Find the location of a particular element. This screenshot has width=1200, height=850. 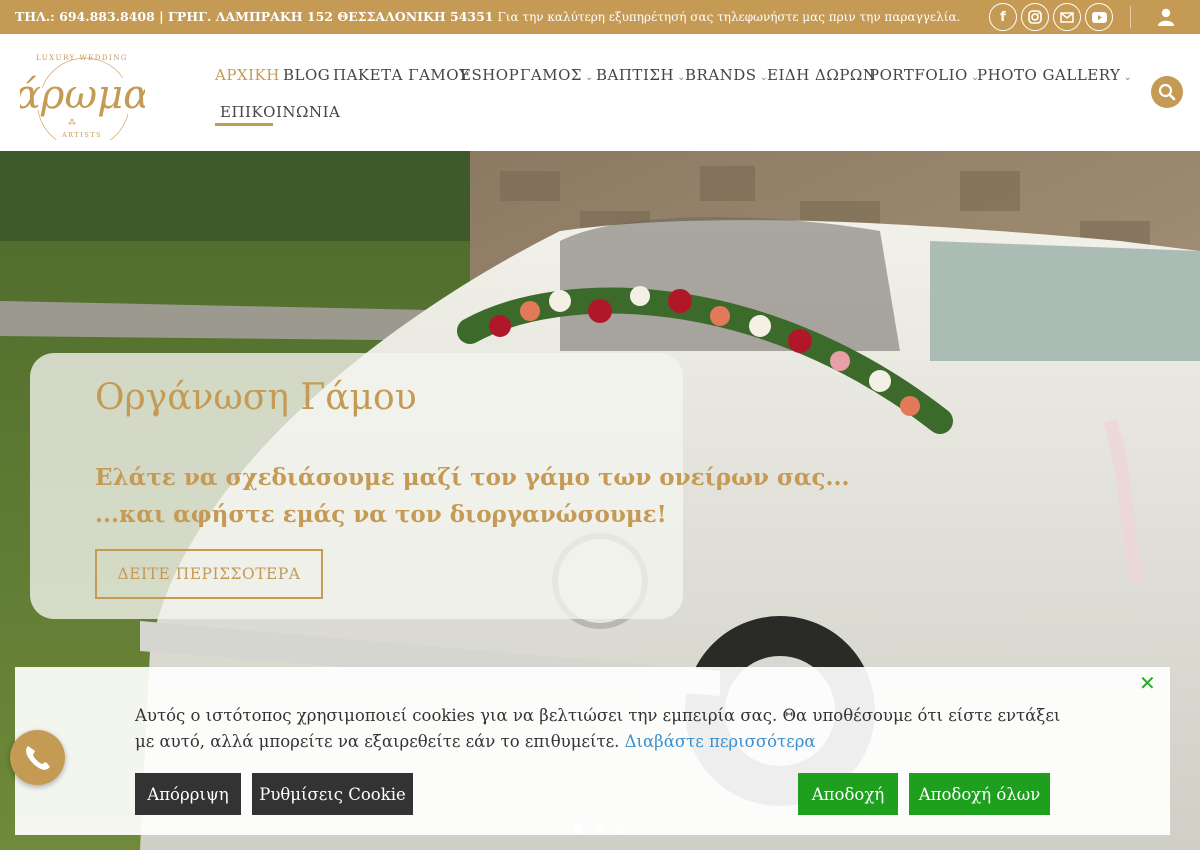

search-button is located at coordinates (1167, 92).